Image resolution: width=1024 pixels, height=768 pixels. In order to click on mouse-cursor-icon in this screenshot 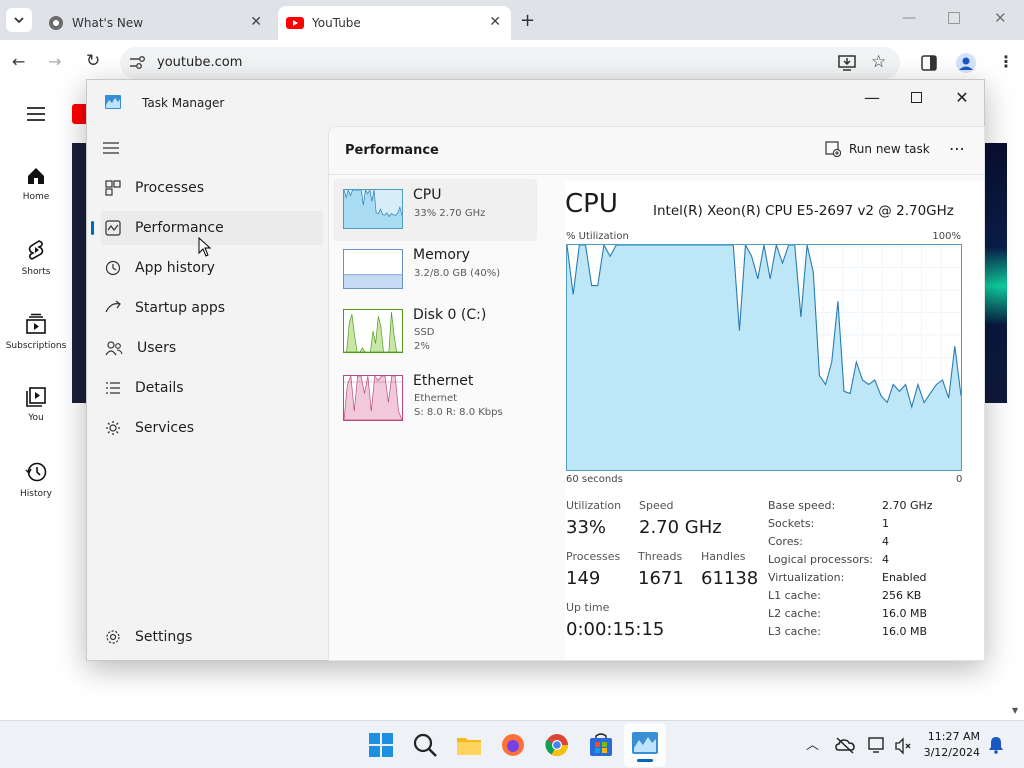, I will do `click(205, 247)`.